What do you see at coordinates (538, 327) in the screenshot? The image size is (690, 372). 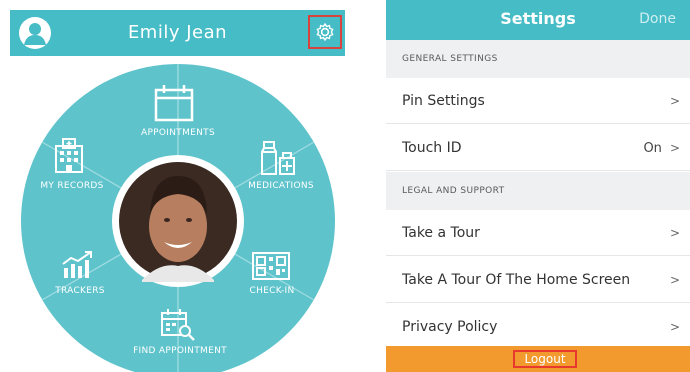 I see `row-privacy-policy: Privacy Policy >` at bounding box center [538, 327].